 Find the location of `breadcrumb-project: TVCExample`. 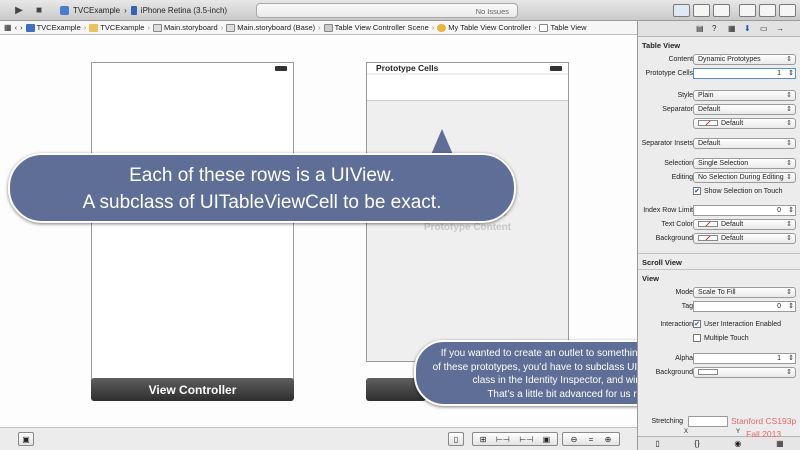

breadcrumb-project: TVCExample is located at coordinates (53, 27).